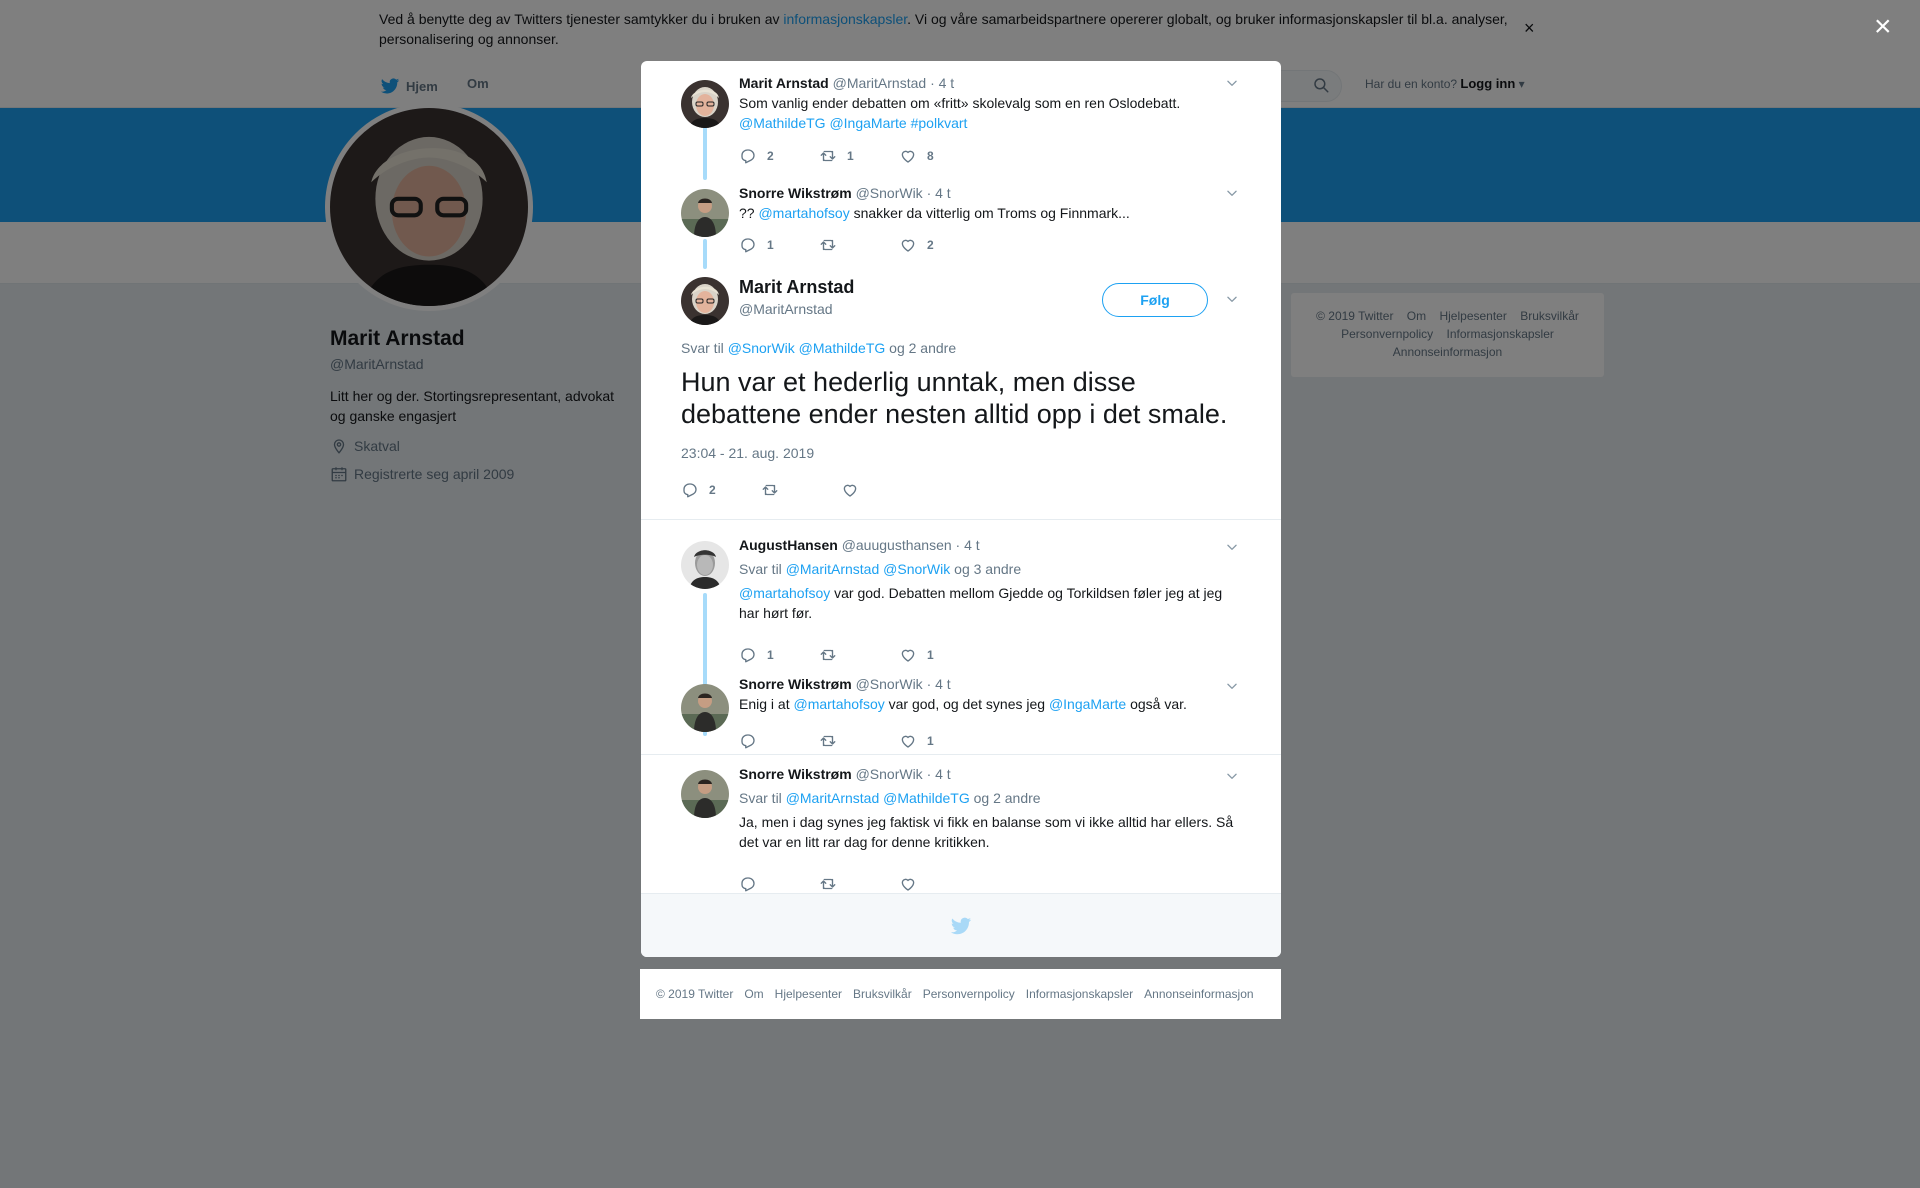 The height and width of the screenshot is (1188, 1920). Describe the element at coordinates (880, 83) in the screenshot. I see `tweet-author-handle: @MaritArnstad` at that location.